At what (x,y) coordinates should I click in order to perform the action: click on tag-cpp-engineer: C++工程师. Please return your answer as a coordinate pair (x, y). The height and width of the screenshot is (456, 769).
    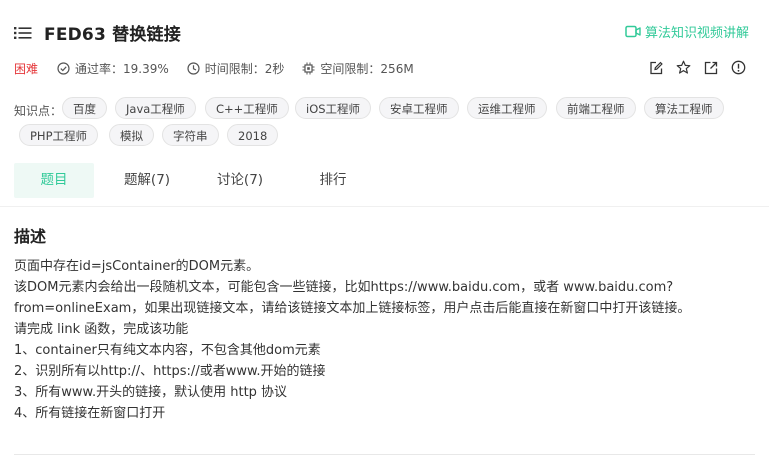
    Looking at the image, I should click on (247, 108).